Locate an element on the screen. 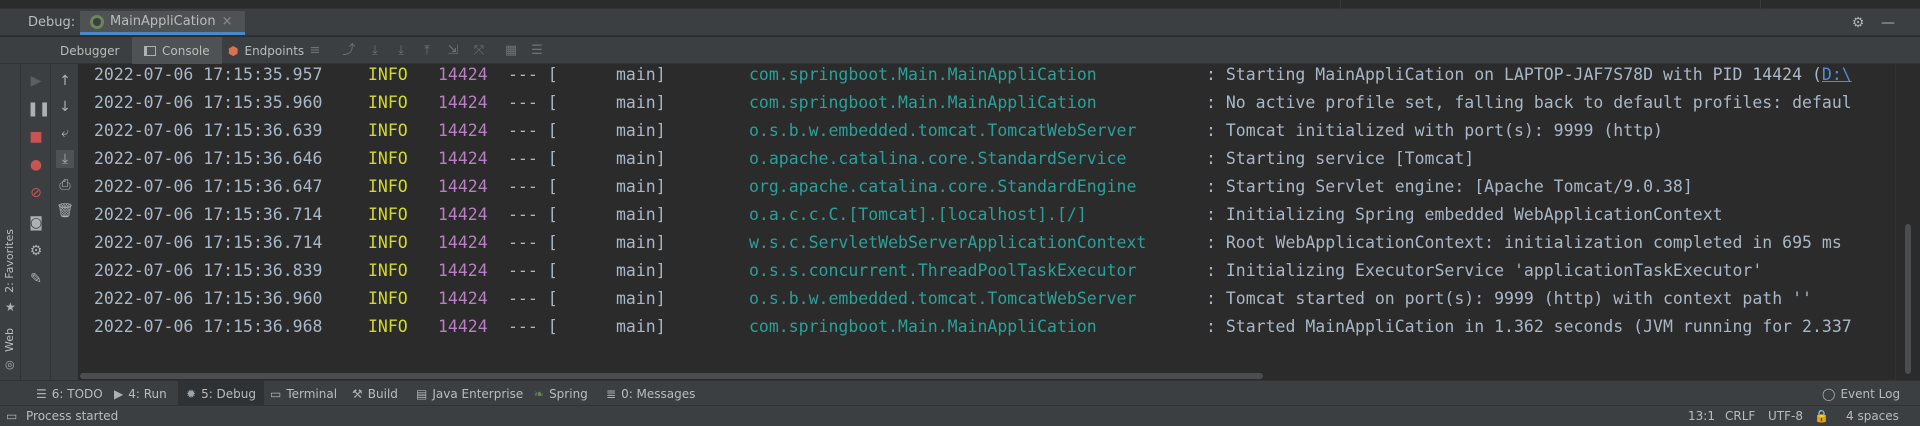 The height and width of the screenshot is (426, 1920). vertical-scroll-thumb is located at coordinates (1908, 299).